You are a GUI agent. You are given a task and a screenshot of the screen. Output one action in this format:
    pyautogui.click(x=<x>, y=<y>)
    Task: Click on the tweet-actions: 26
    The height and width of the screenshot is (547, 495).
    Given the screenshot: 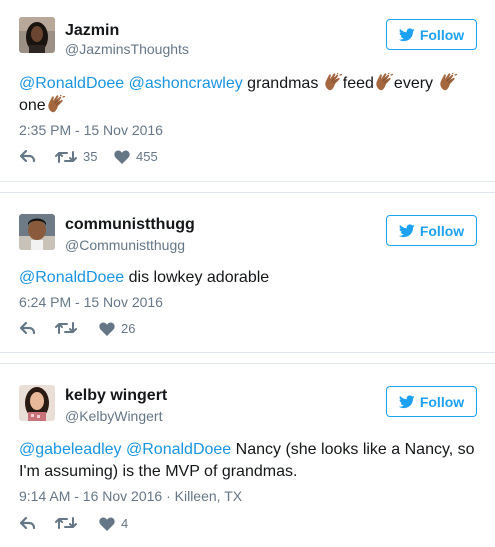 What is the action you would take?
    pyautogui.click(x=169, y=331)
    